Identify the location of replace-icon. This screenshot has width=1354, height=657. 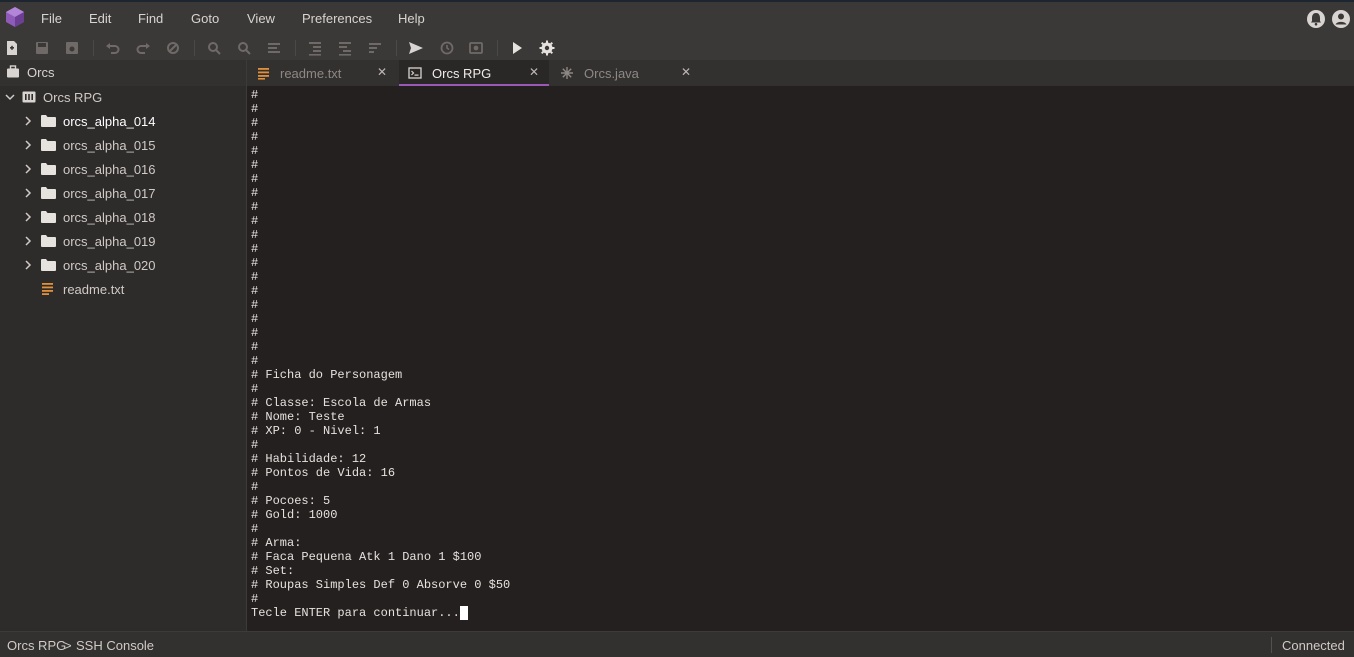
(274, 48).